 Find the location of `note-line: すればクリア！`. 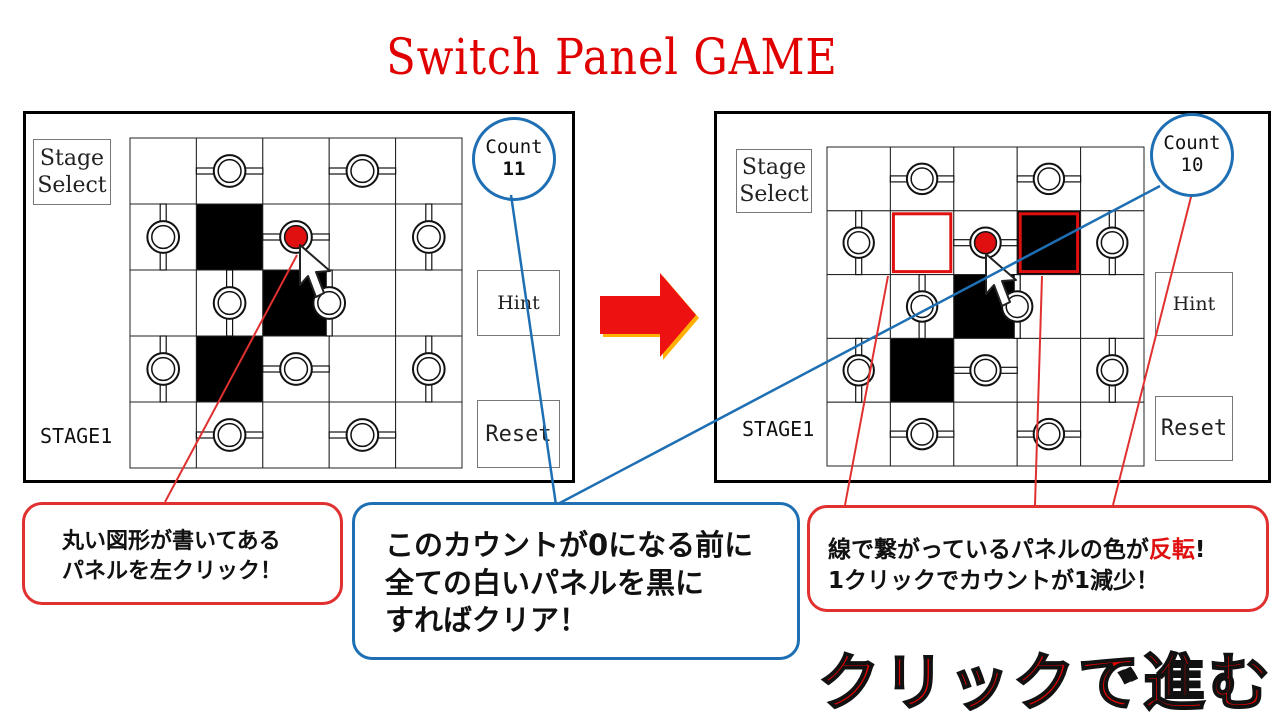

note-line: すればクリア！ is located at coordinates (487, 620).